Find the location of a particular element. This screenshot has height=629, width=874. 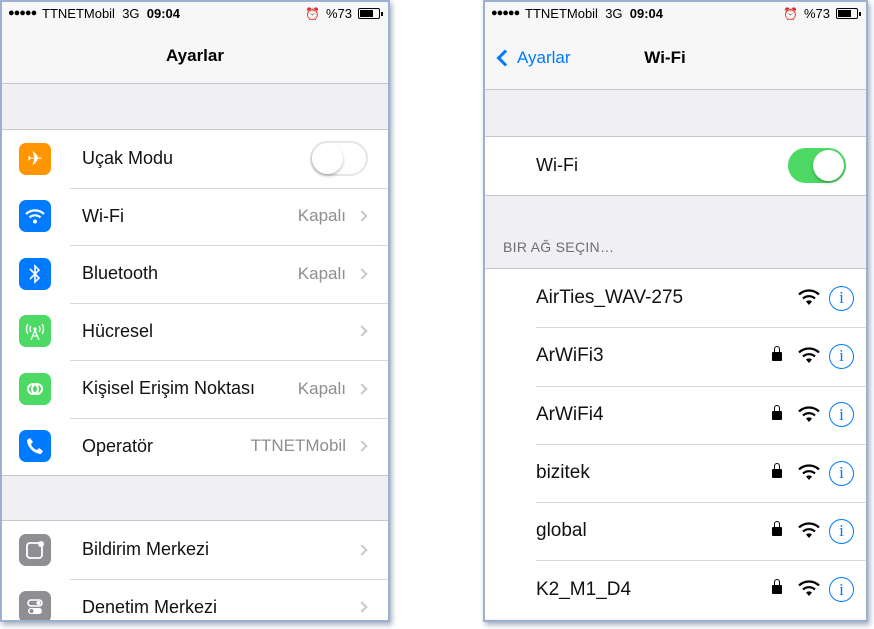

page-title: Ayarlar is located at coordinates (195, 55).